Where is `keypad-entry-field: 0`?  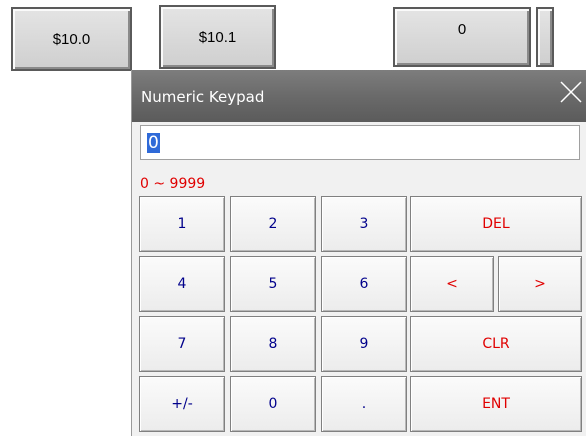
keypad-entry-field: 0 is located at coordinates (360, 142).